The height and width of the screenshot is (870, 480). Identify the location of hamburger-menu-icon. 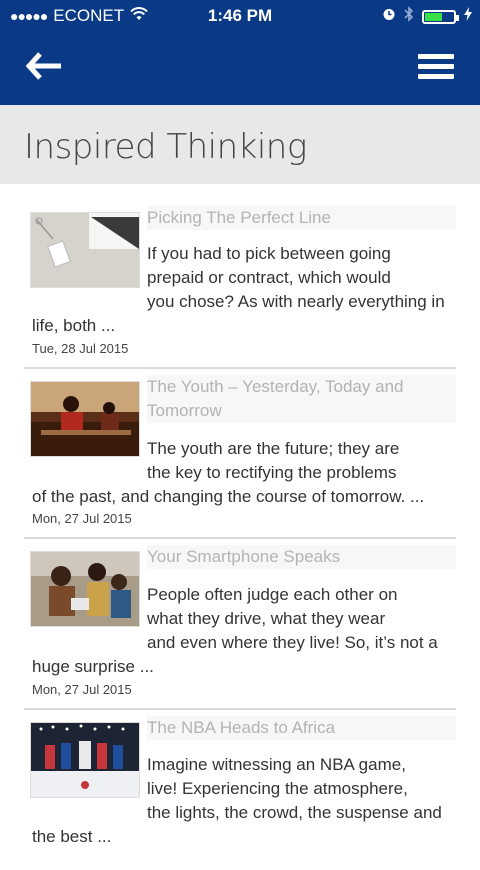
(436, 67).